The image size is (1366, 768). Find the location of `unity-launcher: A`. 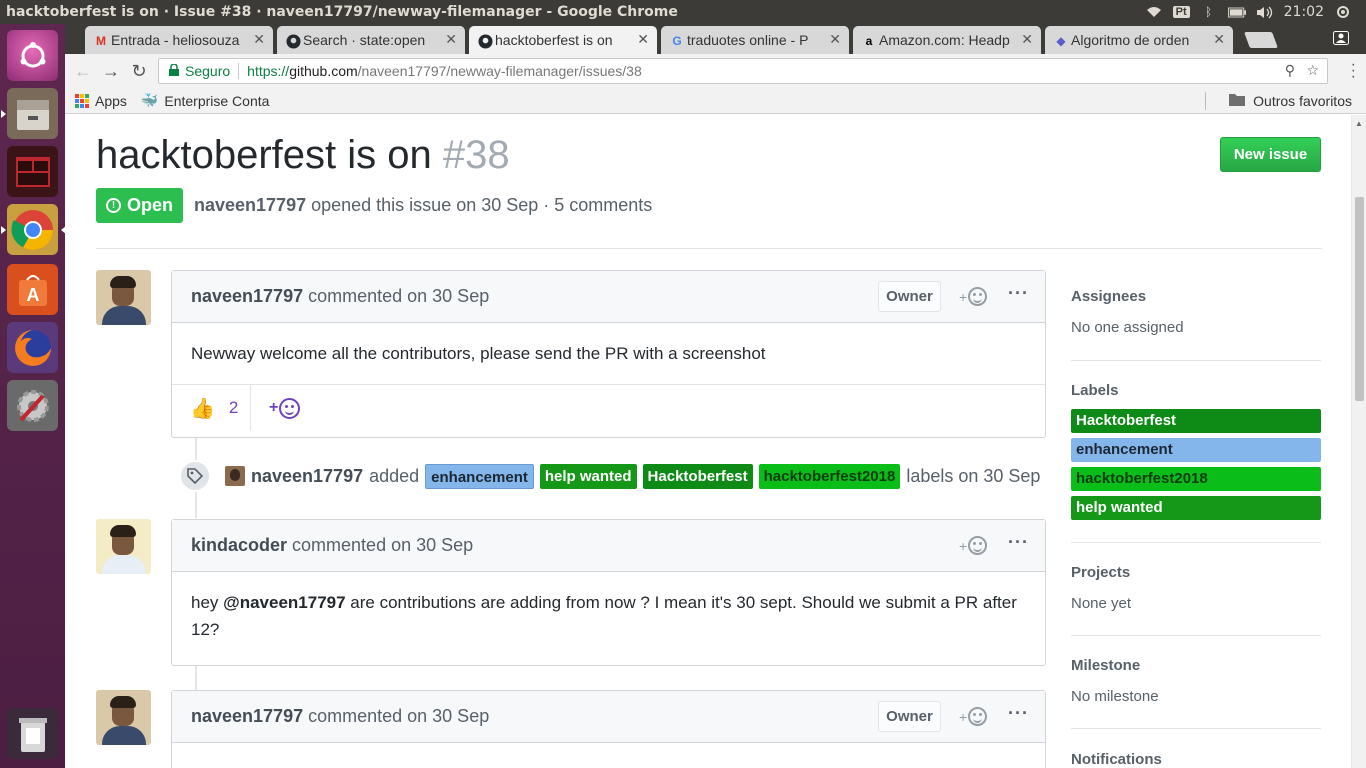

unity-launcher: A is located at coordinates (33, 396).